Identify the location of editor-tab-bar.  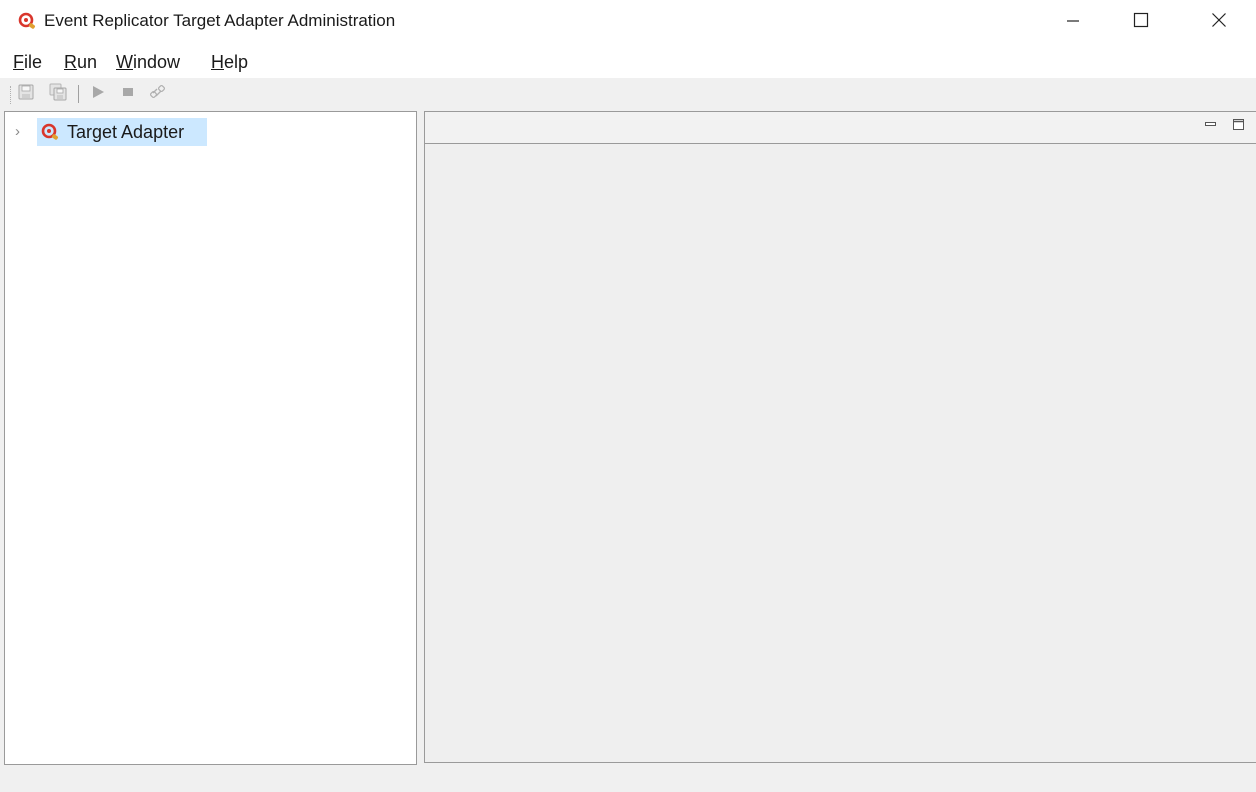
(840, 128).